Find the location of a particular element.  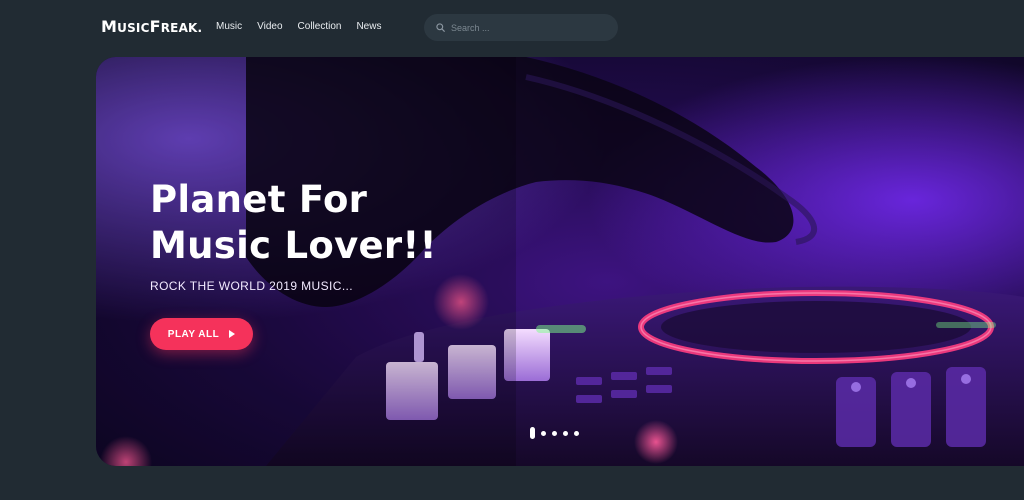

play-all-button: PLAY ALL is located at coordinates (201, 334).